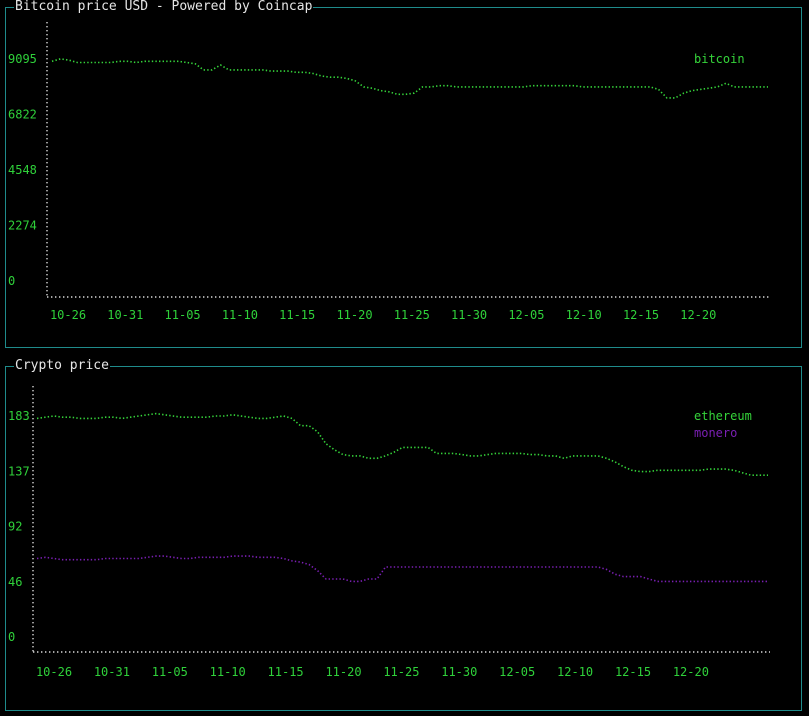 This screenshot has width=809, height=716. I want to click on y-tick-label: 183, so click(19, 416).